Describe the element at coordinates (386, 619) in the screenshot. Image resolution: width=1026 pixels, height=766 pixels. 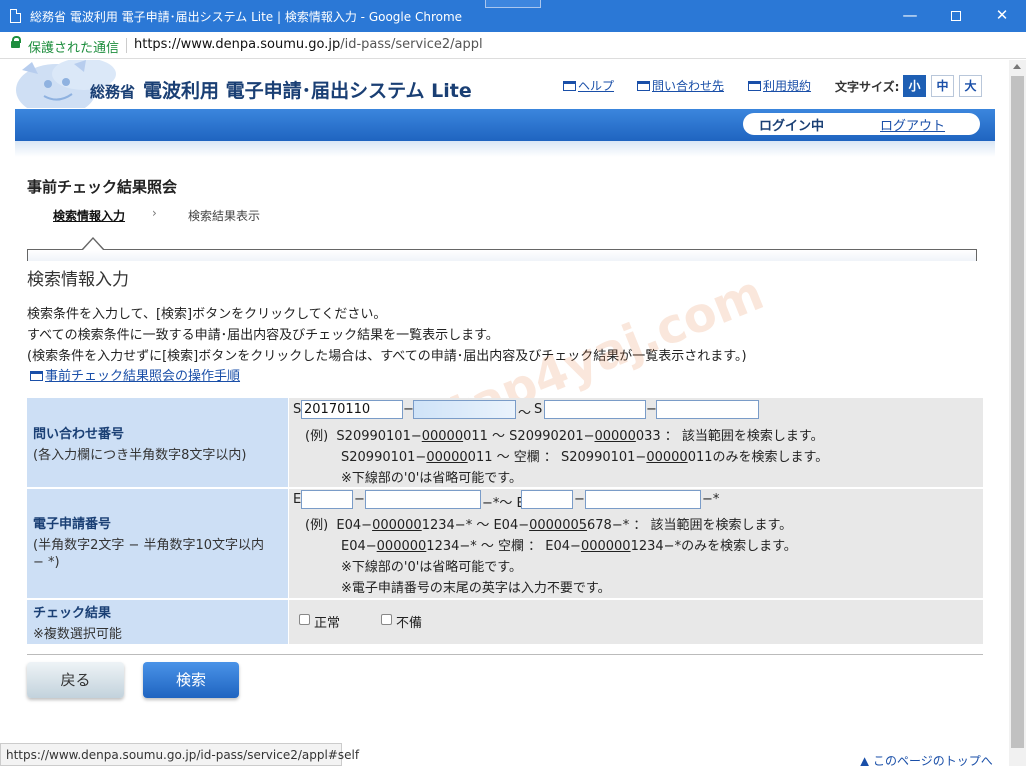
I see `checkbox-defect` at that location.